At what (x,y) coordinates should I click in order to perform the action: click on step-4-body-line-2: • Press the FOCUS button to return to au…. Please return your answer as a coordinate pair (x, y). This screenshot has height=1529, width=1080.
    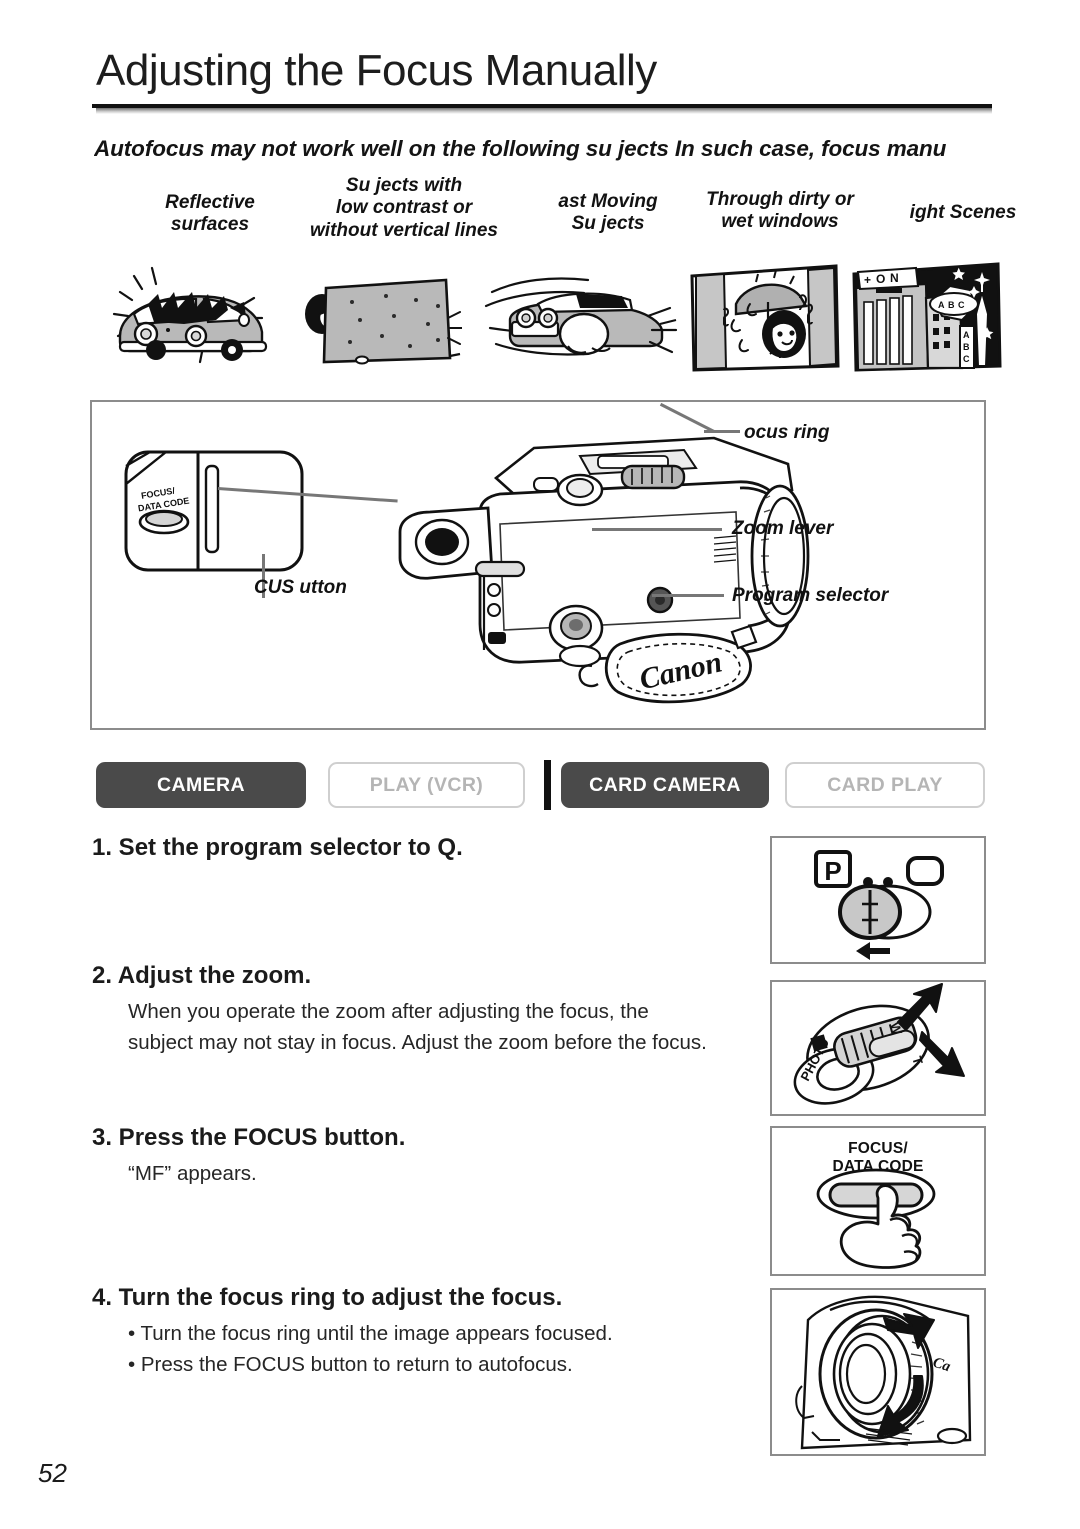
    Looking at the image, I should click on (350, 1364).